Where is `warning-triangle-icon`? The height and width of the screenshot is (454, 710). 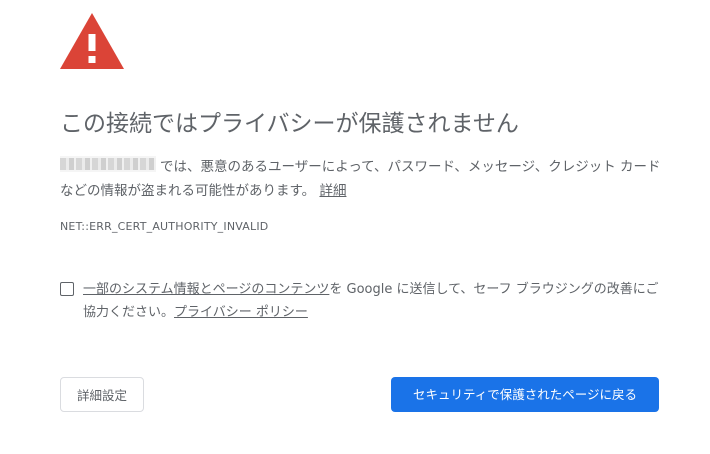 warning-triangle-icon is located at coordinates (92, 41).